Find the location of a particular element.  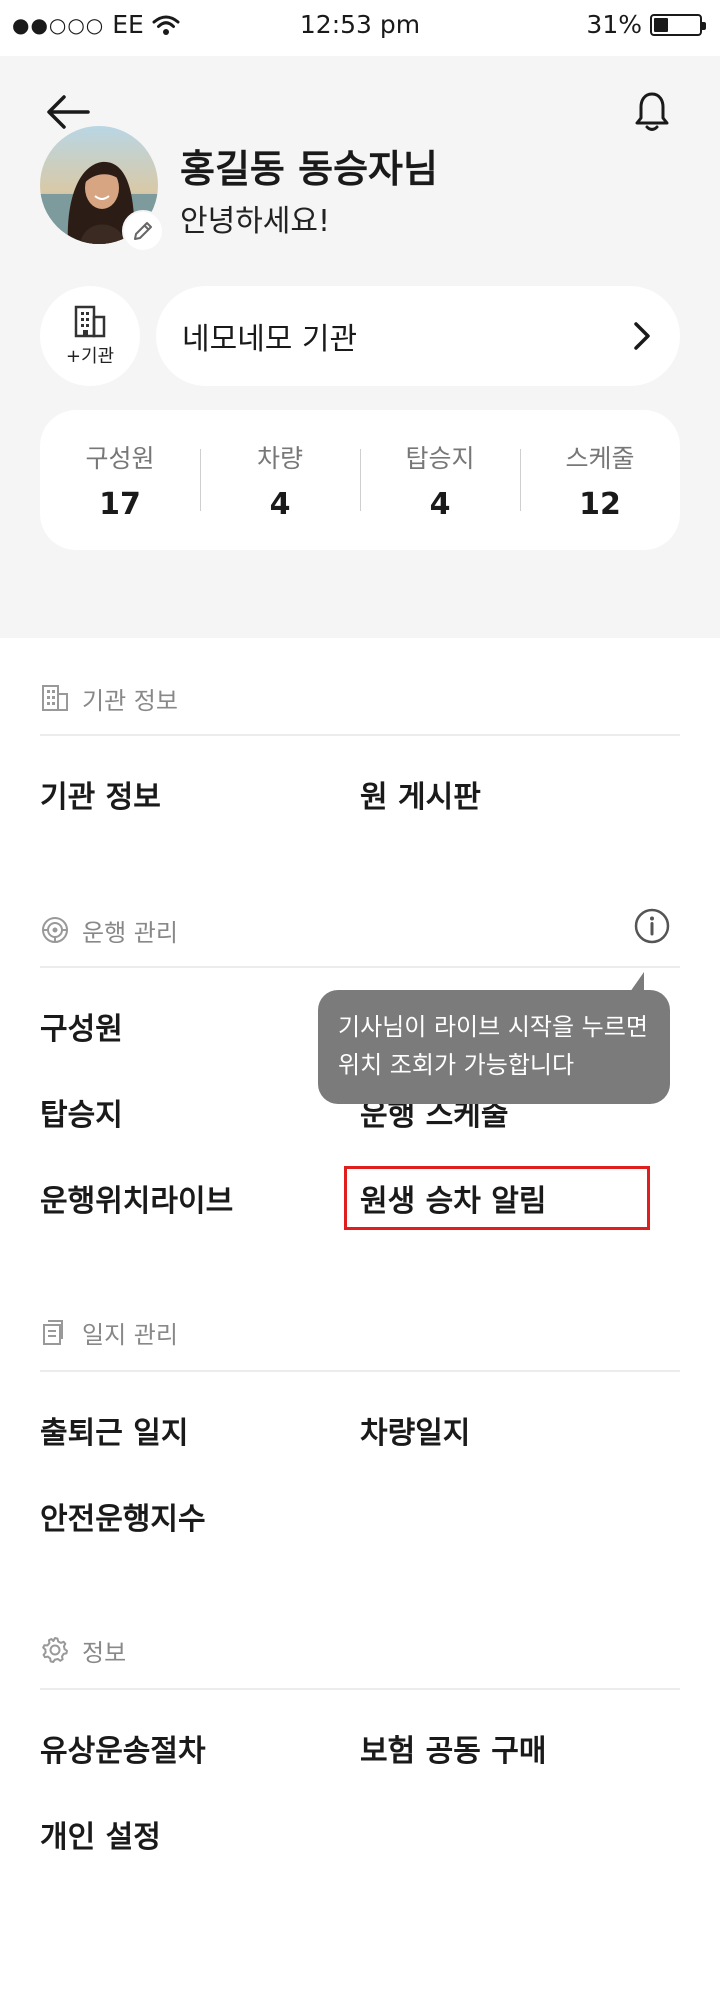

stat-schedules: 스케줄 12 is located at coordinates (600, 480).